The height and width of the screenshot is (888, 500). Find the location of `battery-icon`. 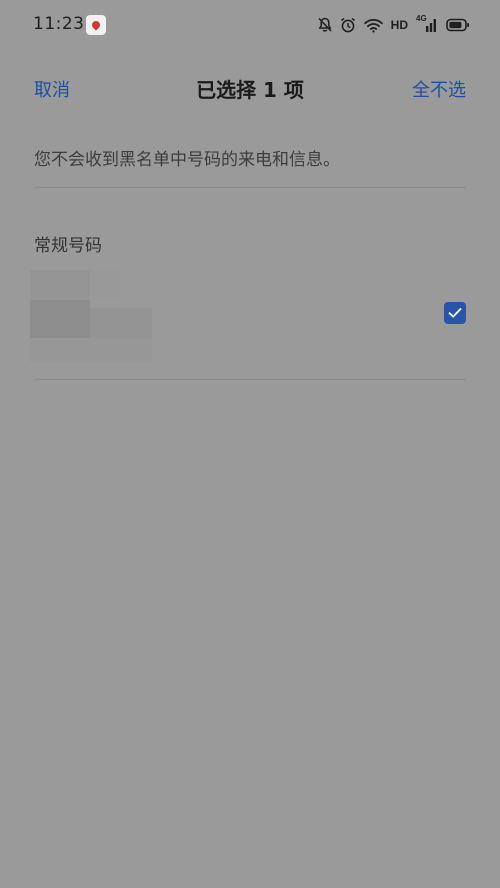

battery-icon is located at coordinates (457, 25).